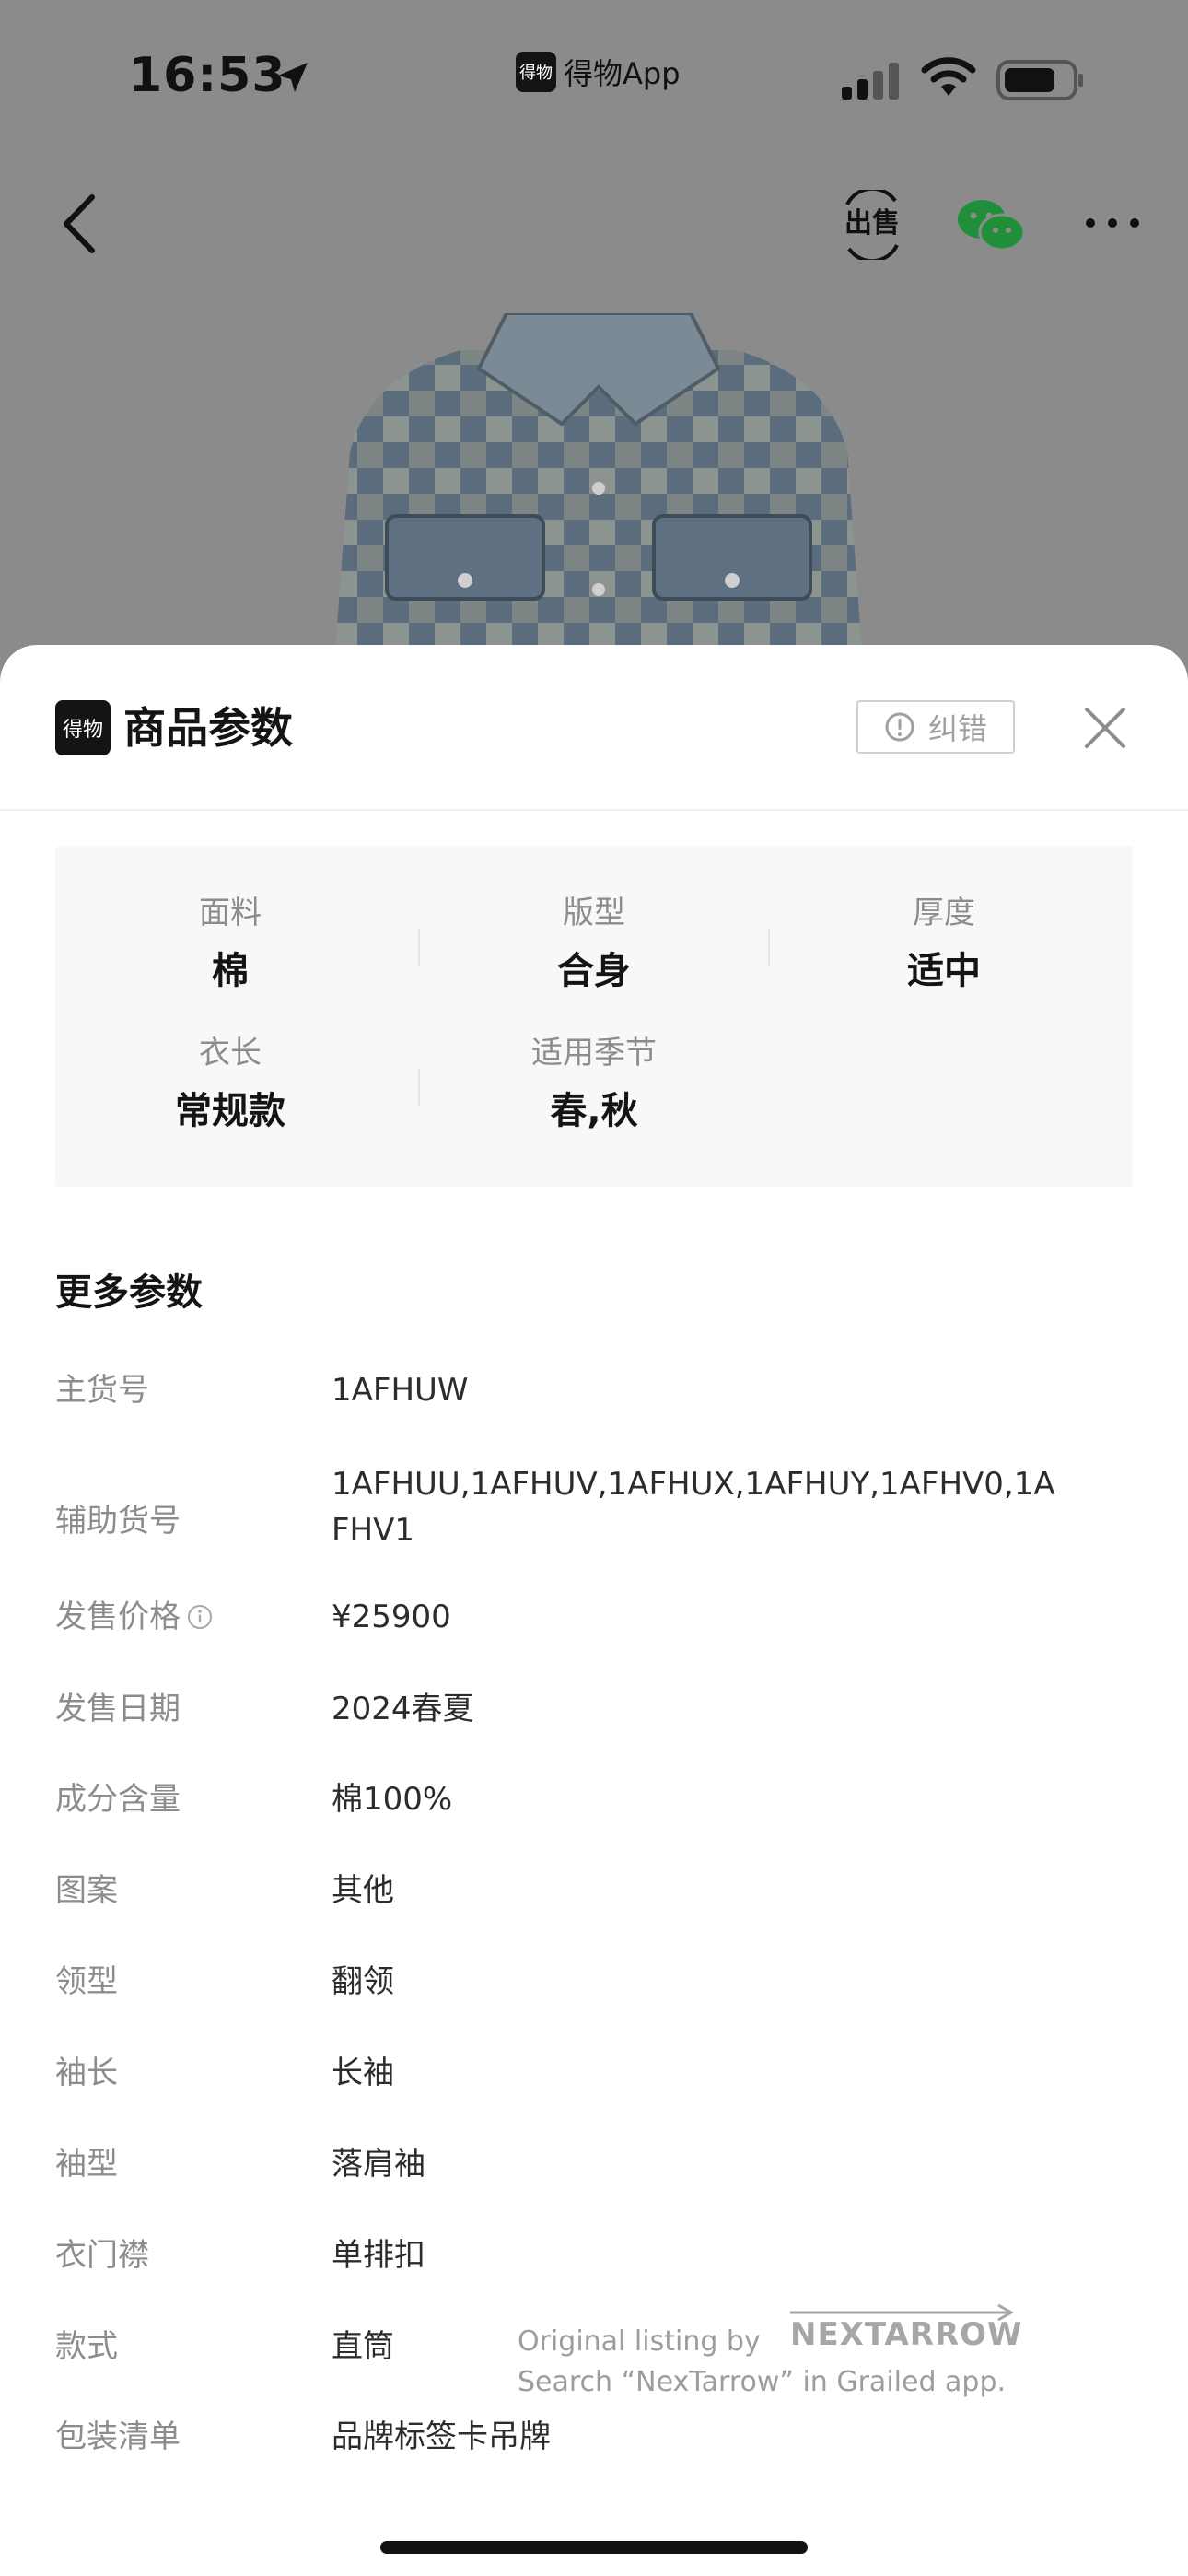 The image size is (1188, 2576). I want to click on param-value: 长袖, so click(363, 2073).